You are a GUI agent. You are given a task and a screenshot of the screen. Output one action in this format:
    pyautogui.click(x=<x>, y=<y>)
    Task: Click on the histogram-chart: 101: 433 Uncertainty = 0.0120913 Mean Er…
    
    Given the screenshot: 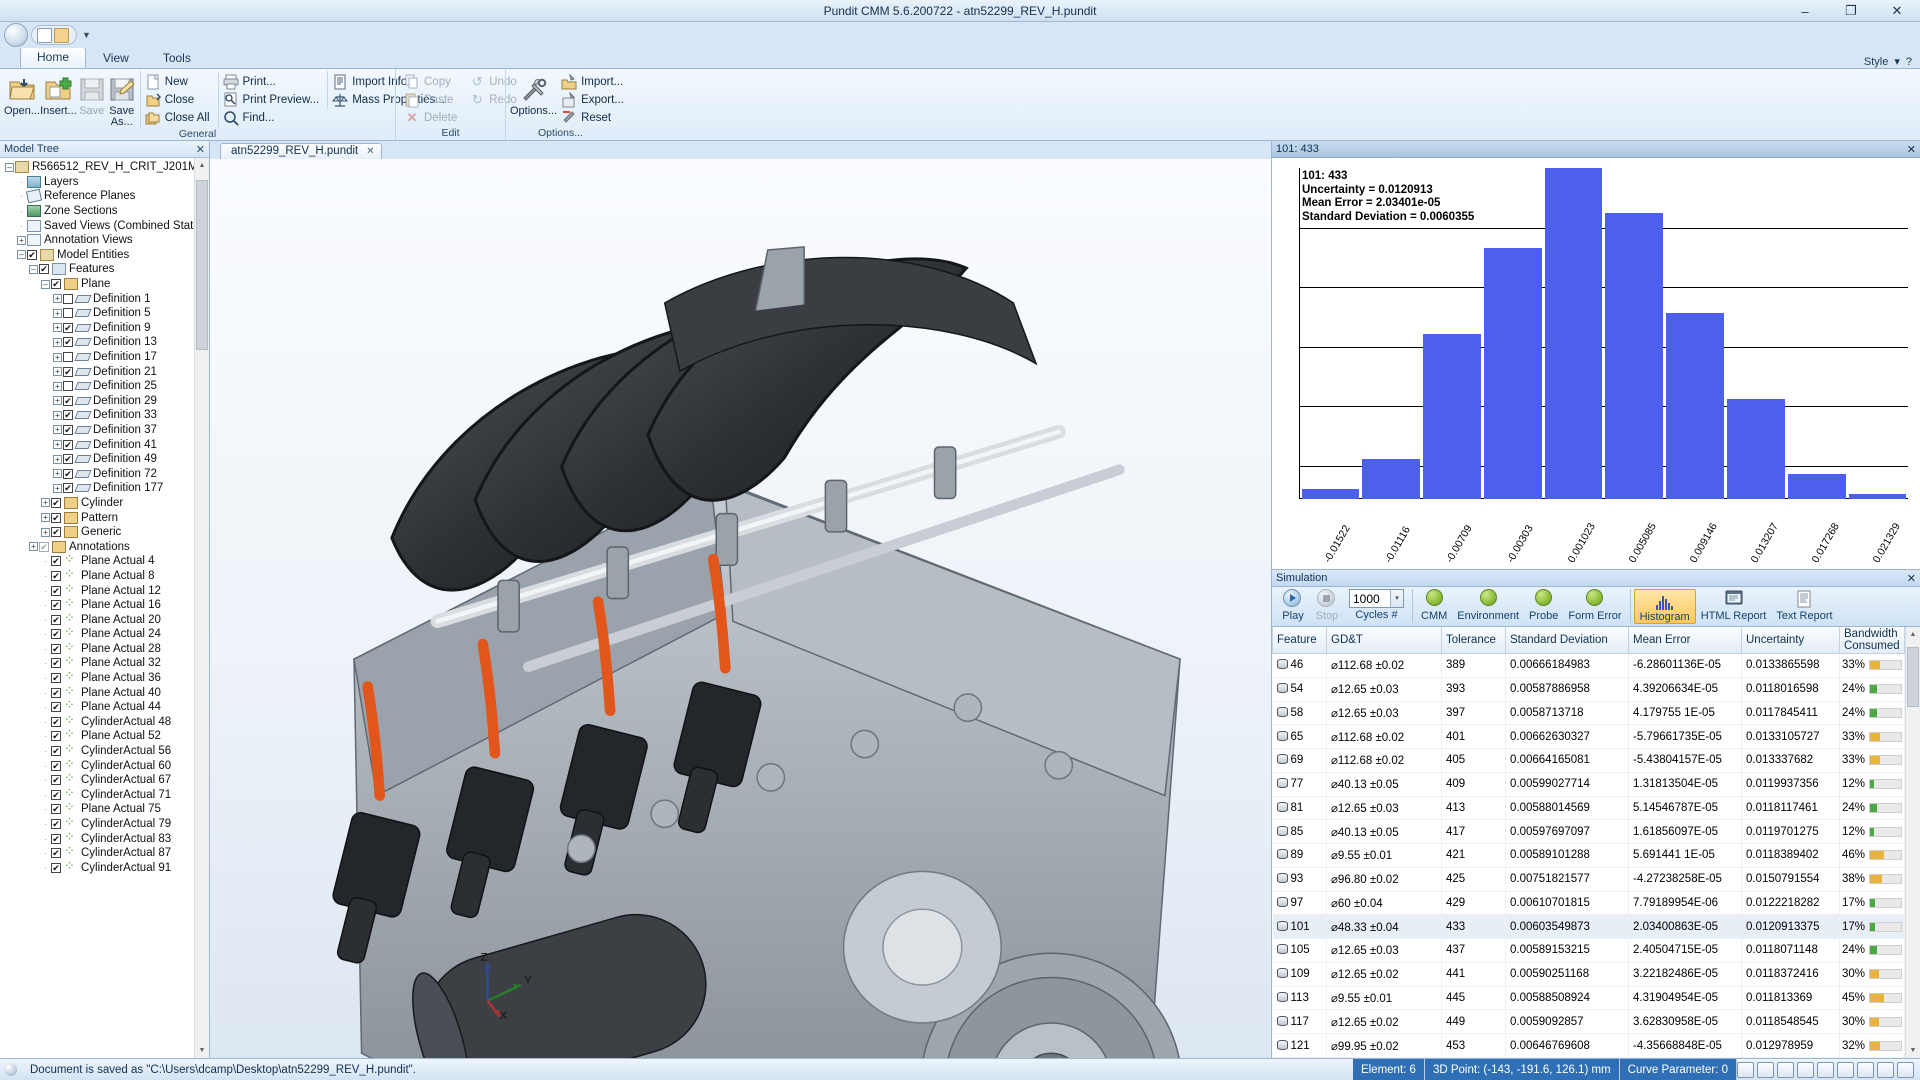 What is the action you would take?
    pyautogui.click(x=1596, y=364)
    